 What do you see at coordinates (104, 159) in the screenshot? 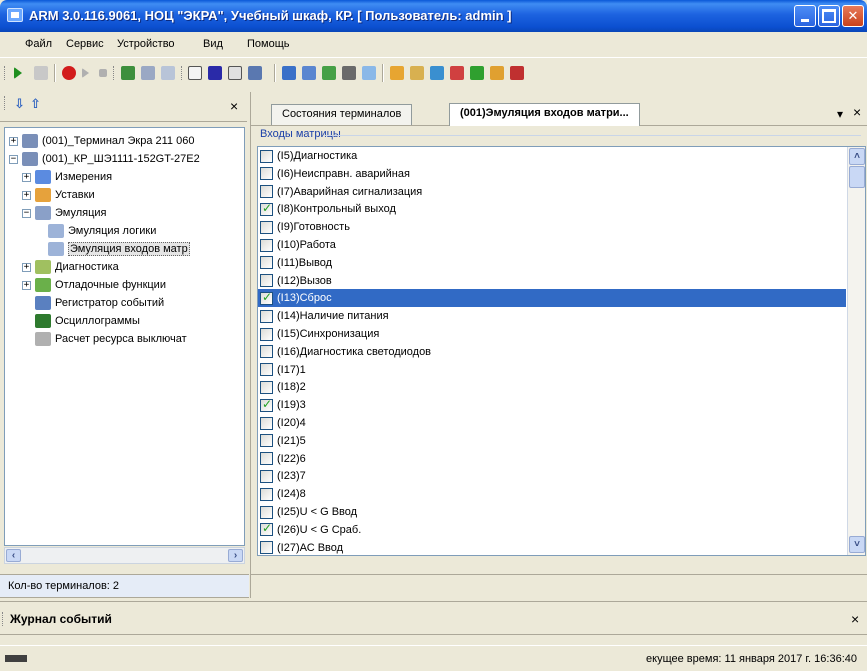
I see `tree-item: − (001)_КР_ШЭ1111-152GT-27E2` at bounding box center [104, 159].